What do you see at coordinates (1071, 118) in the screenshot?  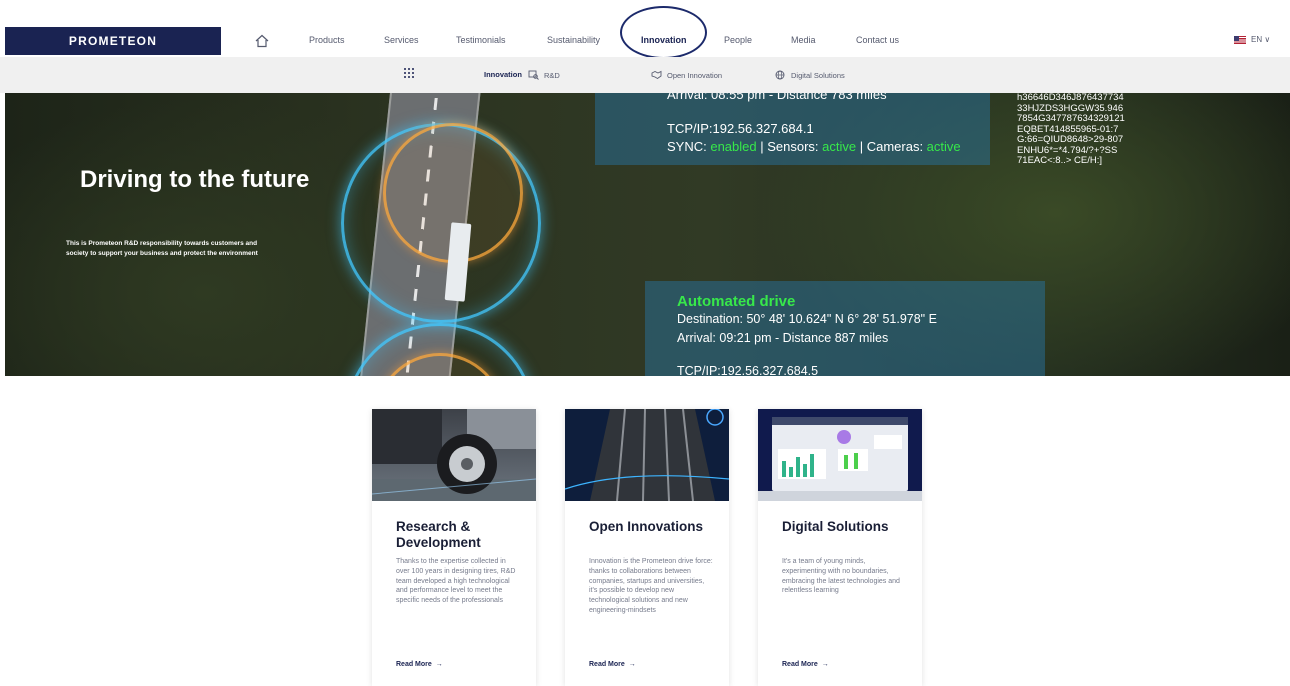 I see `code-line: 7854G347787634329121` at bounding box center [1071, 118].